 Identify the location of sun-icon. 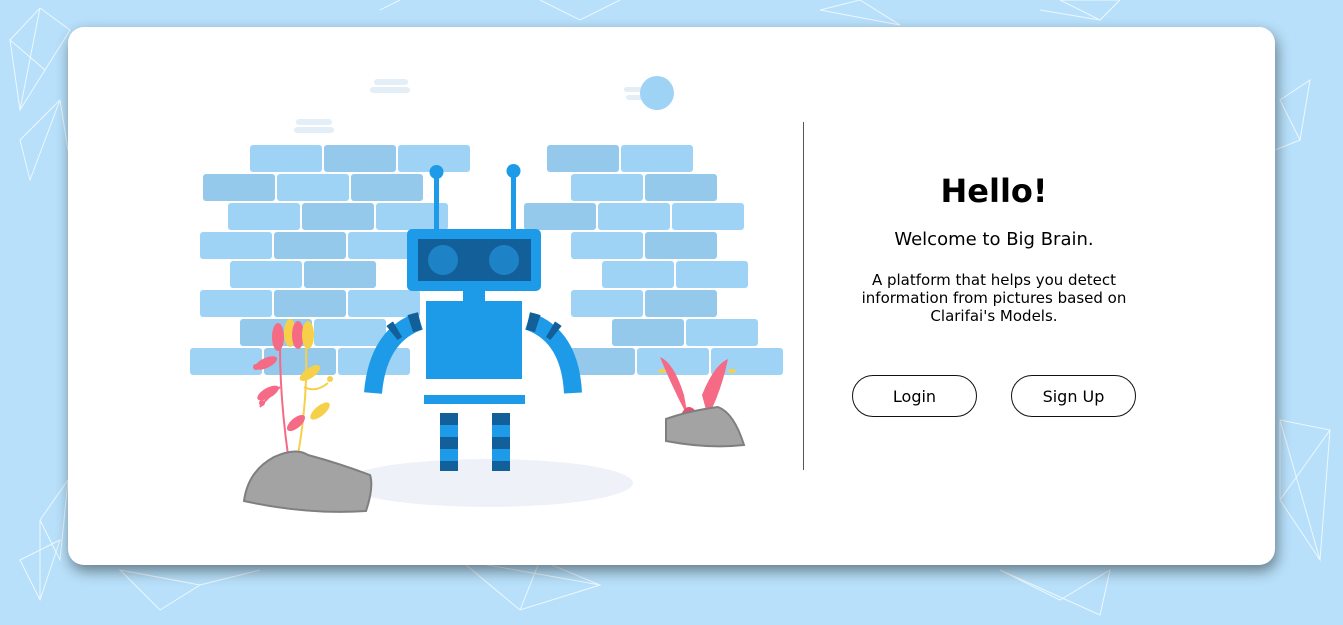
(657, 93).